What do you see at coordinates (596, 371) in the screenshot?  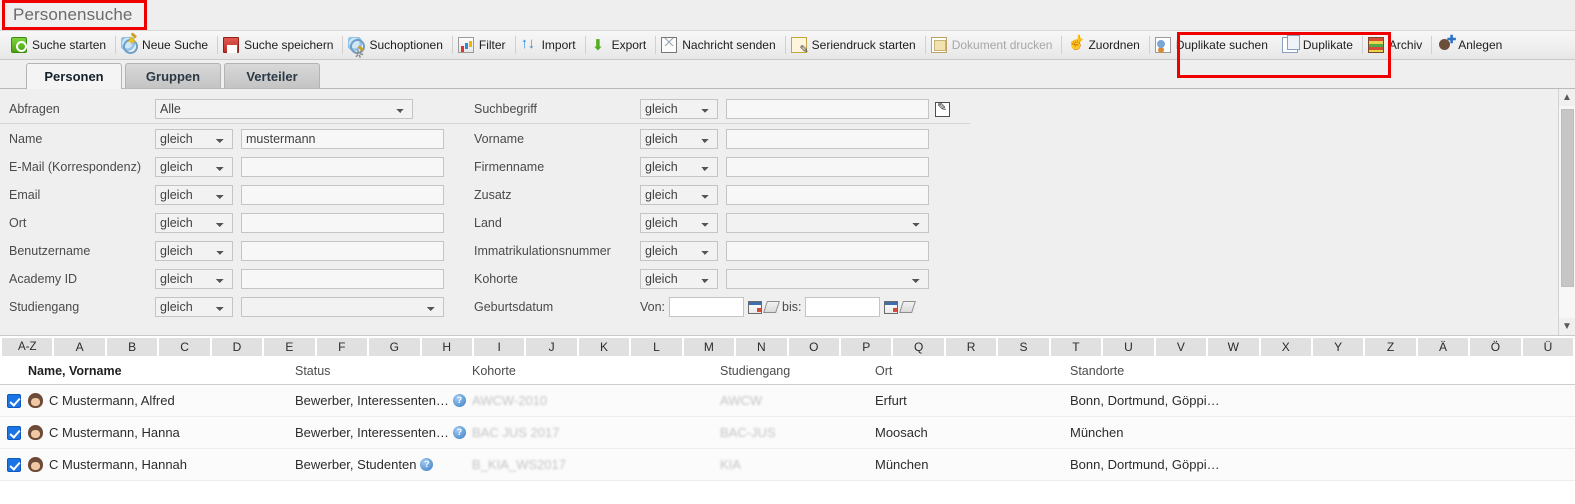 I see `column-header-kohorte: Kohorte` at bounding box center [596, 371].